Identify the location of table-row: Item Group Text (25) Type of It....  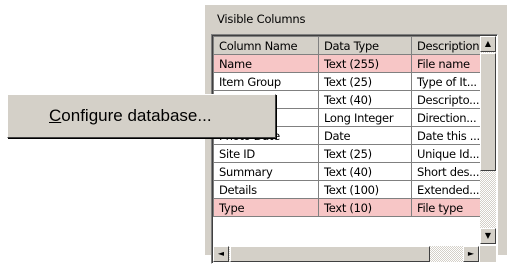
(348, 81).